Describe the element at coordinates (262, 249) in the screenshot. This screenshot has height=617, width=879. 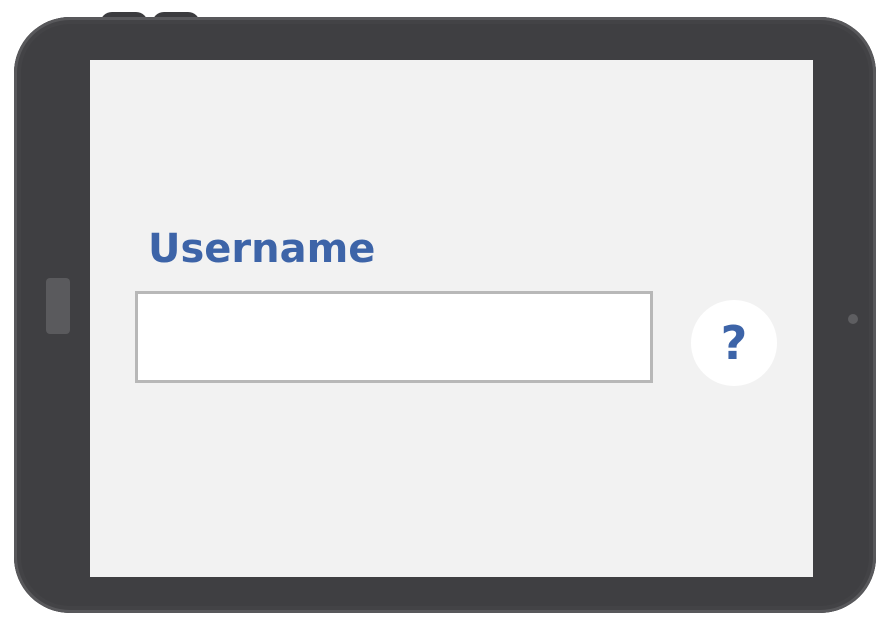
I see `username-label: Username` at that location.